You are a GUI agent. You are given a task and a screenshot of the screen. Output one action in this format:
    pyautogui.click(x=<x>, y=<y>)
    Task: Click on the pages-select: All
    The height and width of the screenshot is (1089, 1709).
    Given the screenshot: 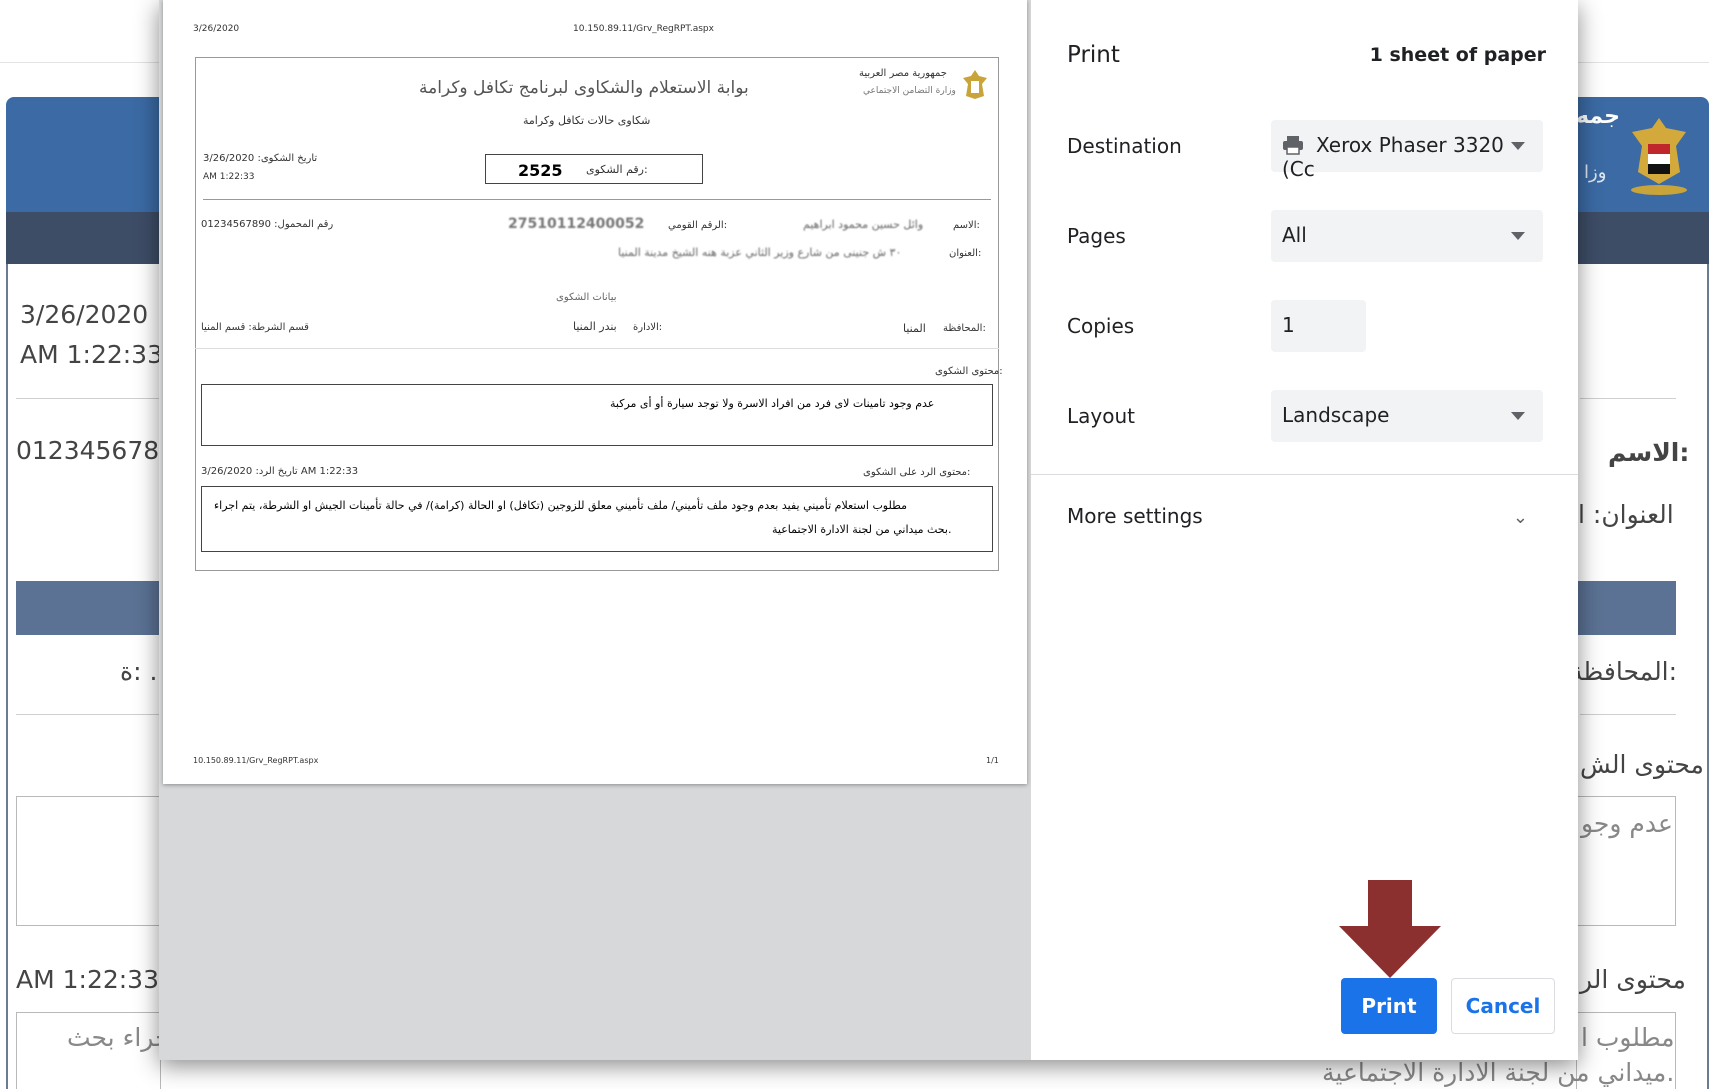 What is the action you would take?
    pyautogui.click(x=1407, y=236)
    